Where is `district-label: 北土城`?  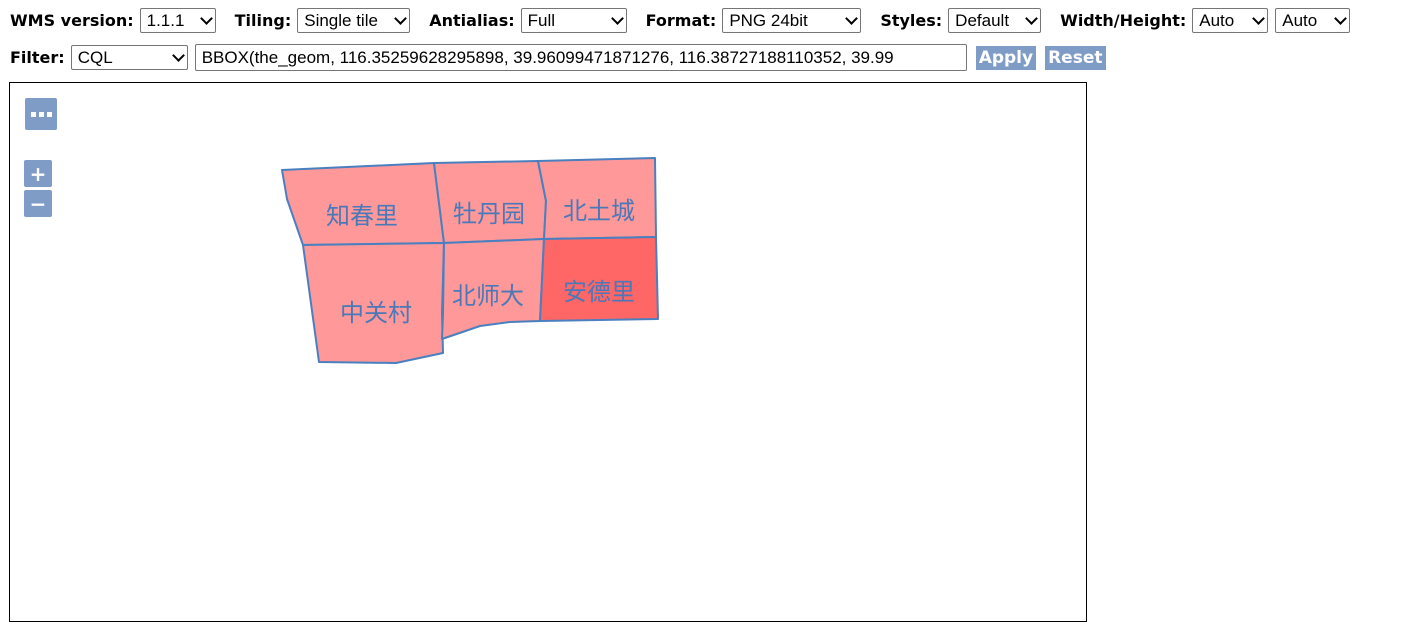 district-label: 北土城 is located at coordinates (599, 211).